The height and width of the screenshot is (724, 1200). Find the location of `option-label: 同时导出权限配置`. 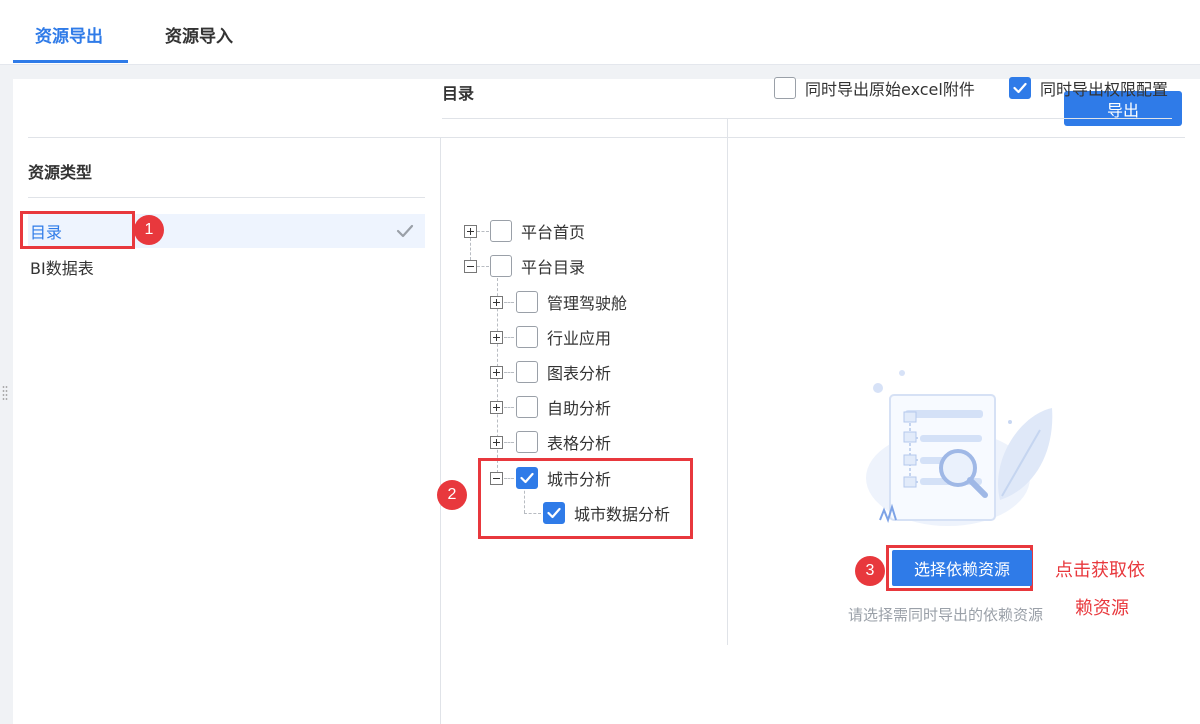

option-label: 同时导出权限配置 is located at coordinates (1104, 89).